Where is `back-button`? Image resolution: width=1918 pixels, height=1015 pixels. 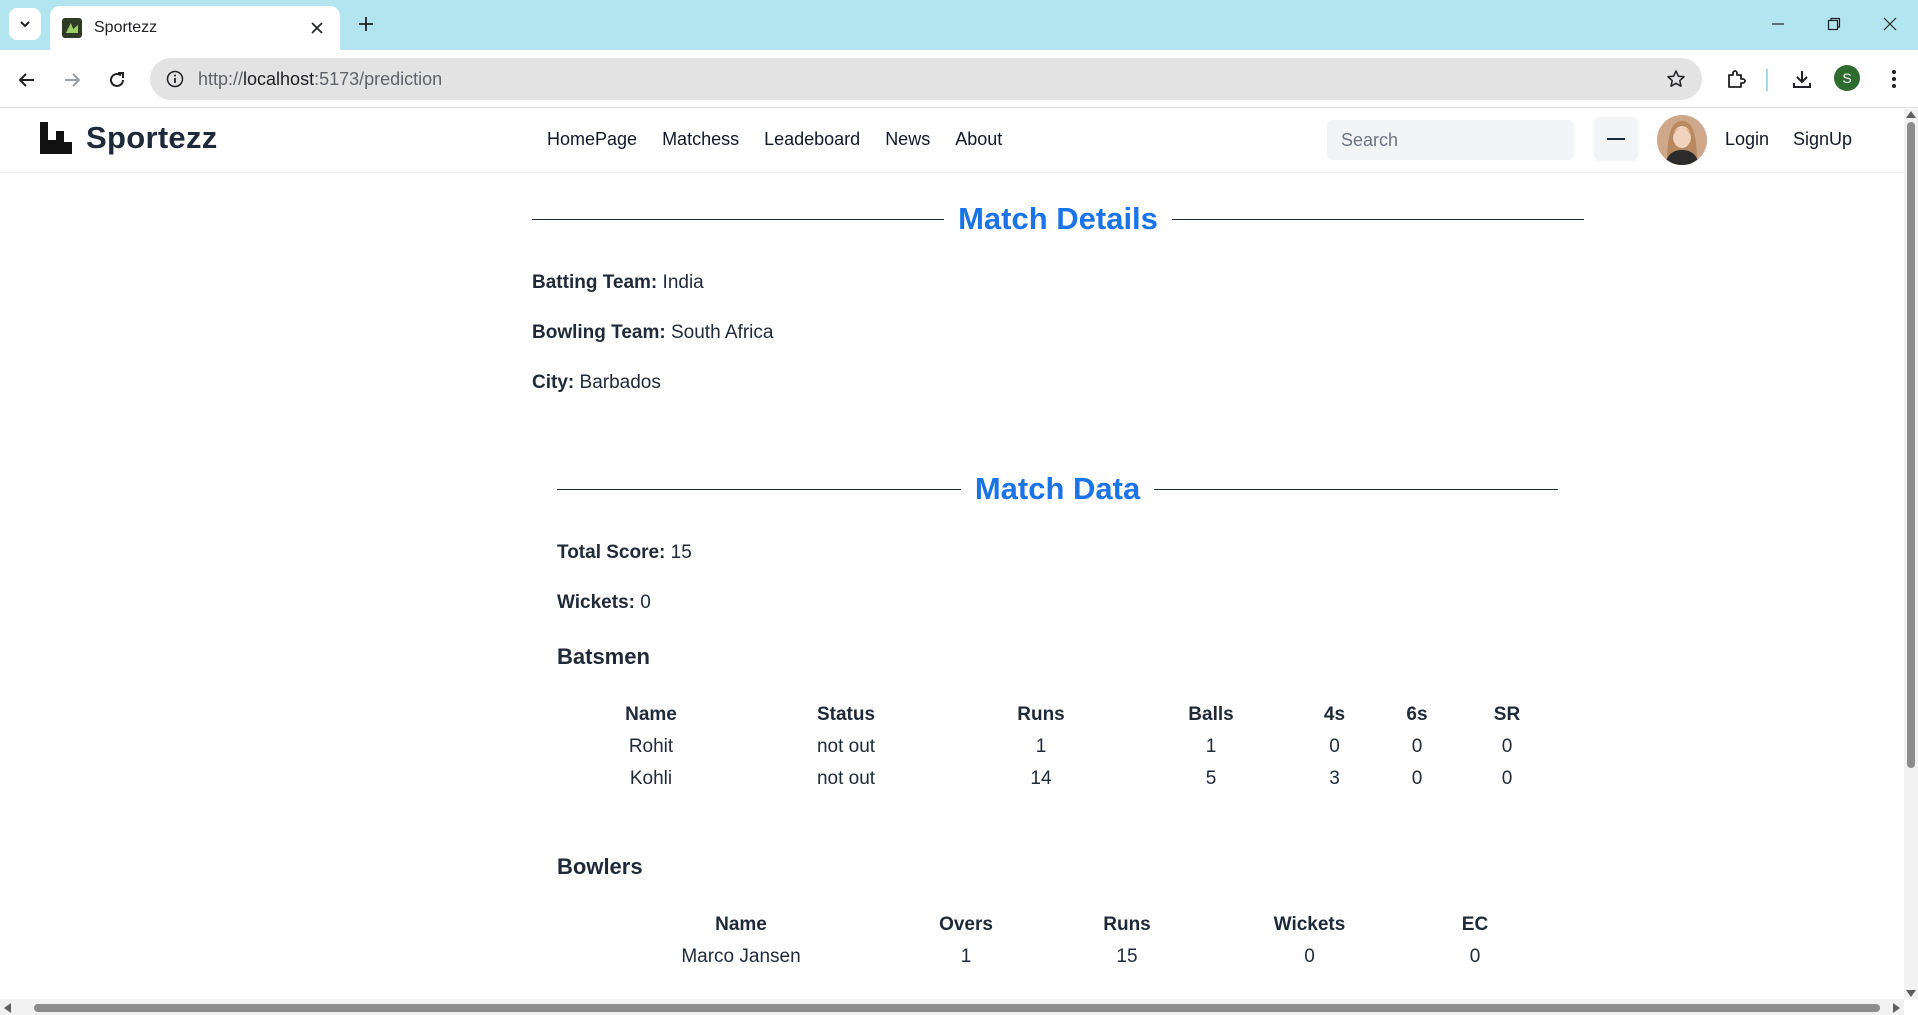 back-button is located at coordinates (27, 80).